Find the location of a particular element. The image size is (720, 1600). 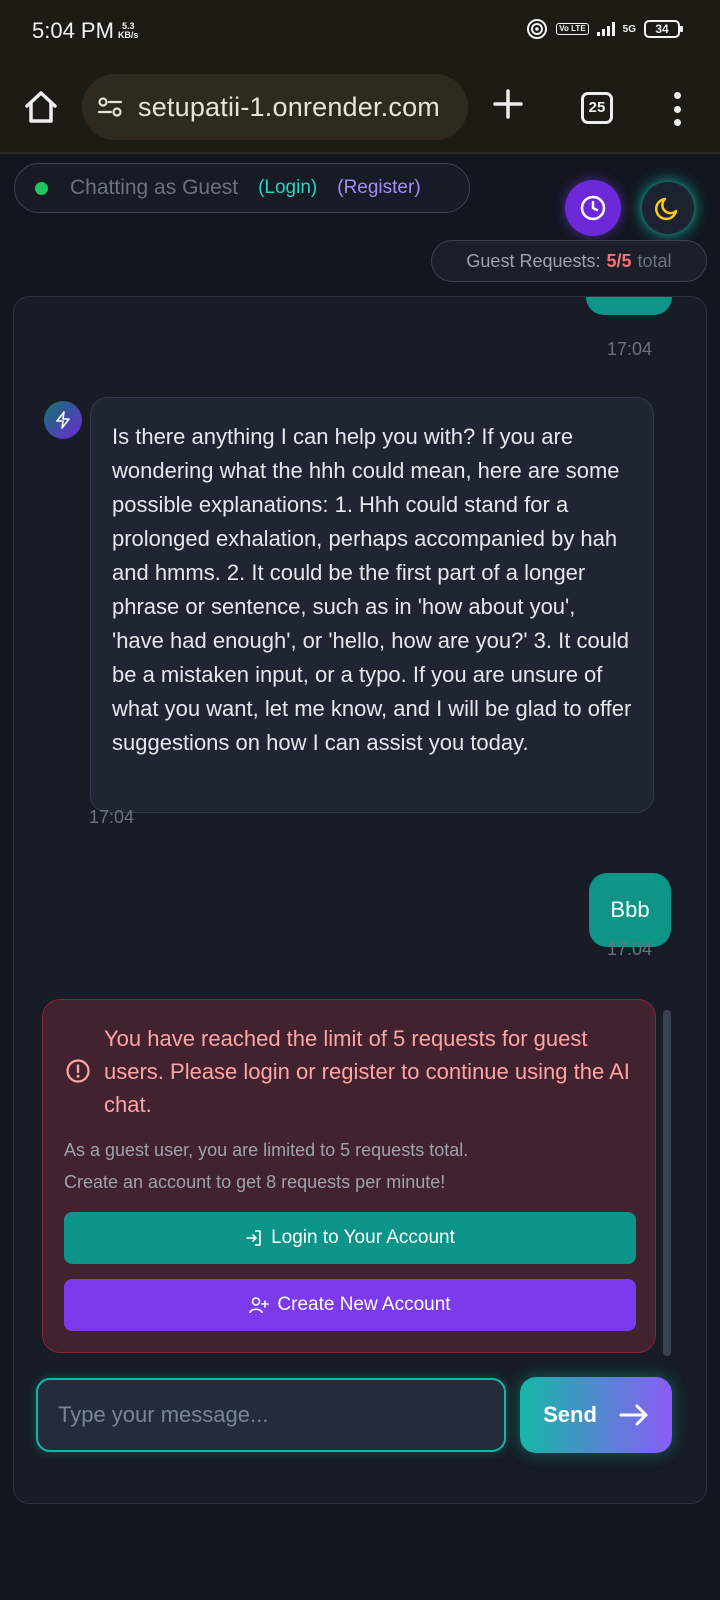

guest-status-pill: Chatting as Guest (Login) (Register) is located at coordinates (242, 188).